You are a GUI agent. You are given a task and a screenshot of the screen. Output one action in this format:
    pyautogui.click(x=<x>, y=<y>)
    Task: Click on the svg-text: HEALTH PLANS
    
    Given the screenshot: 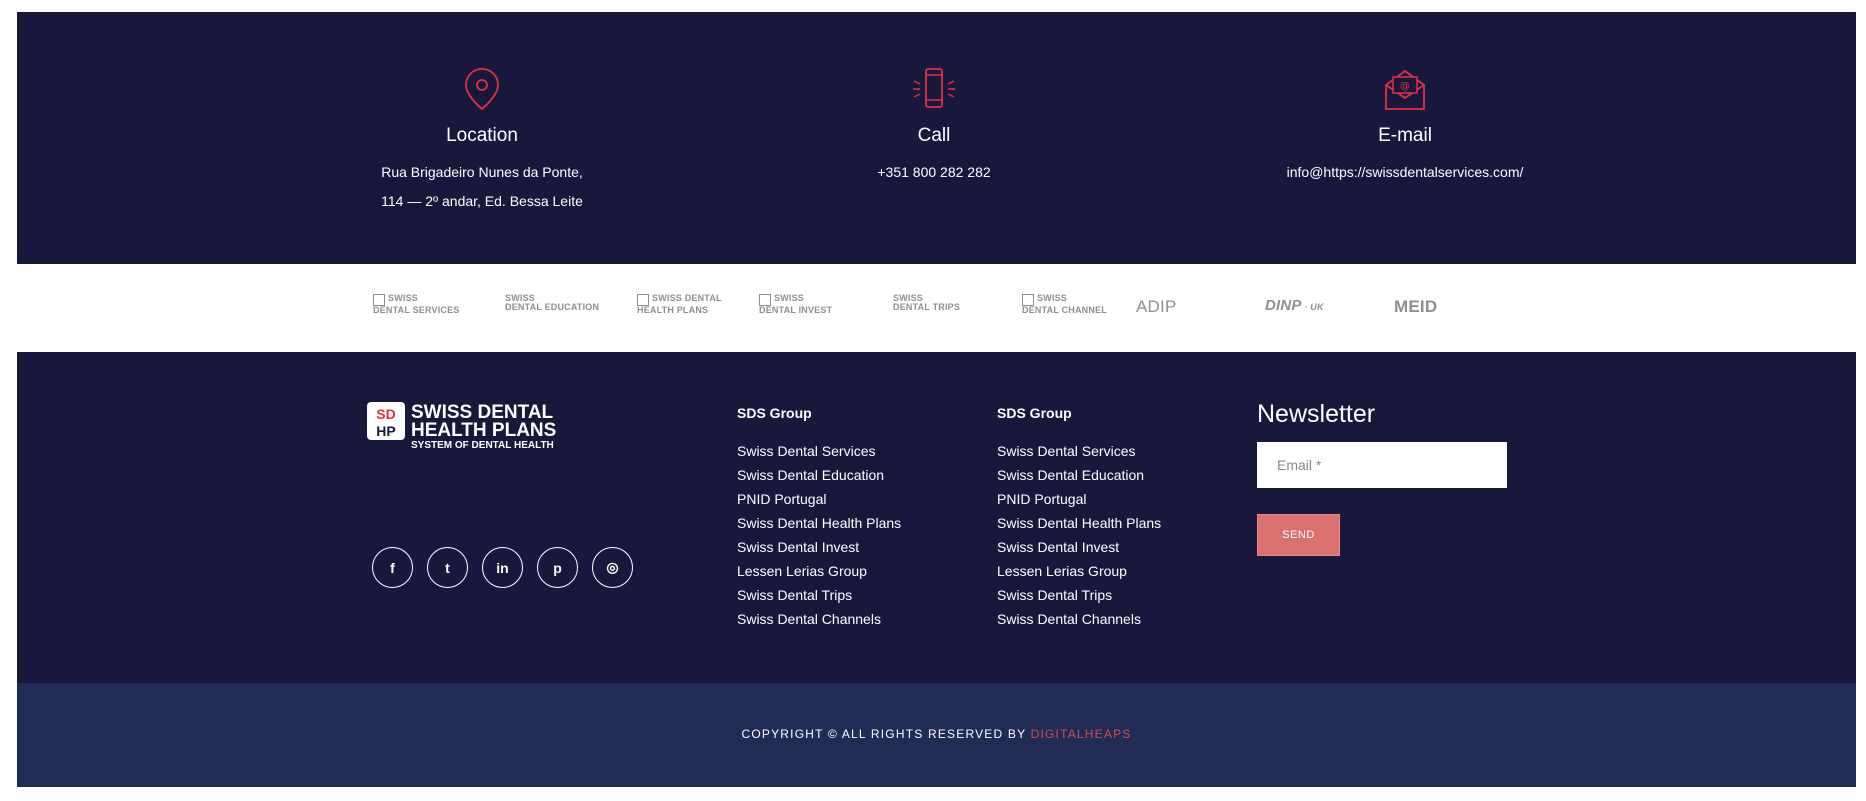 What is the action you would take?
    pyautogui.click(x=483, y=430)
    